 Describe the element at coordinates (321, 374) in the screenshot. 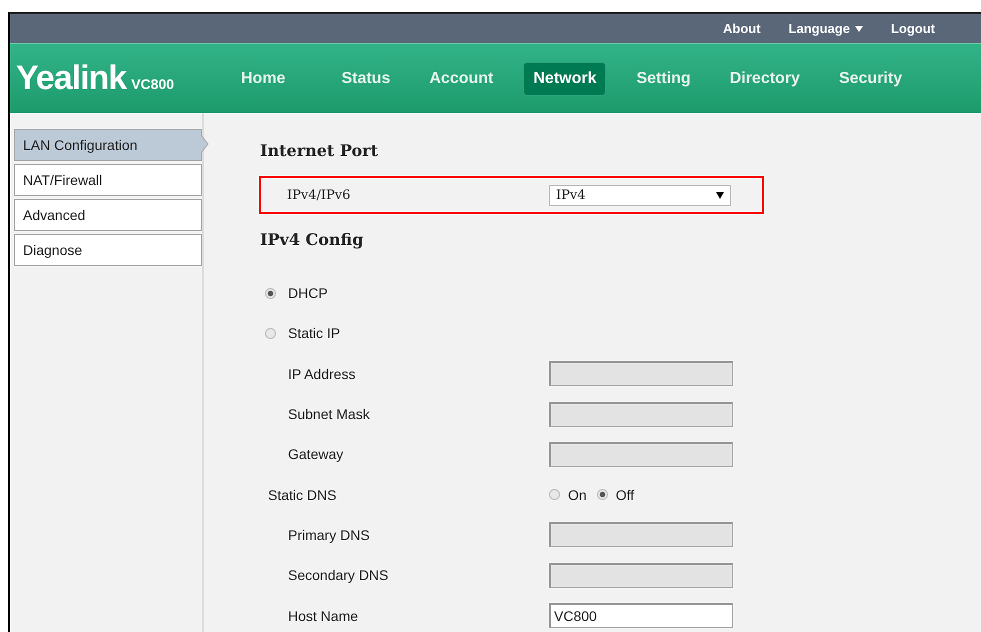

I see `field-label: IP Address` at that location.